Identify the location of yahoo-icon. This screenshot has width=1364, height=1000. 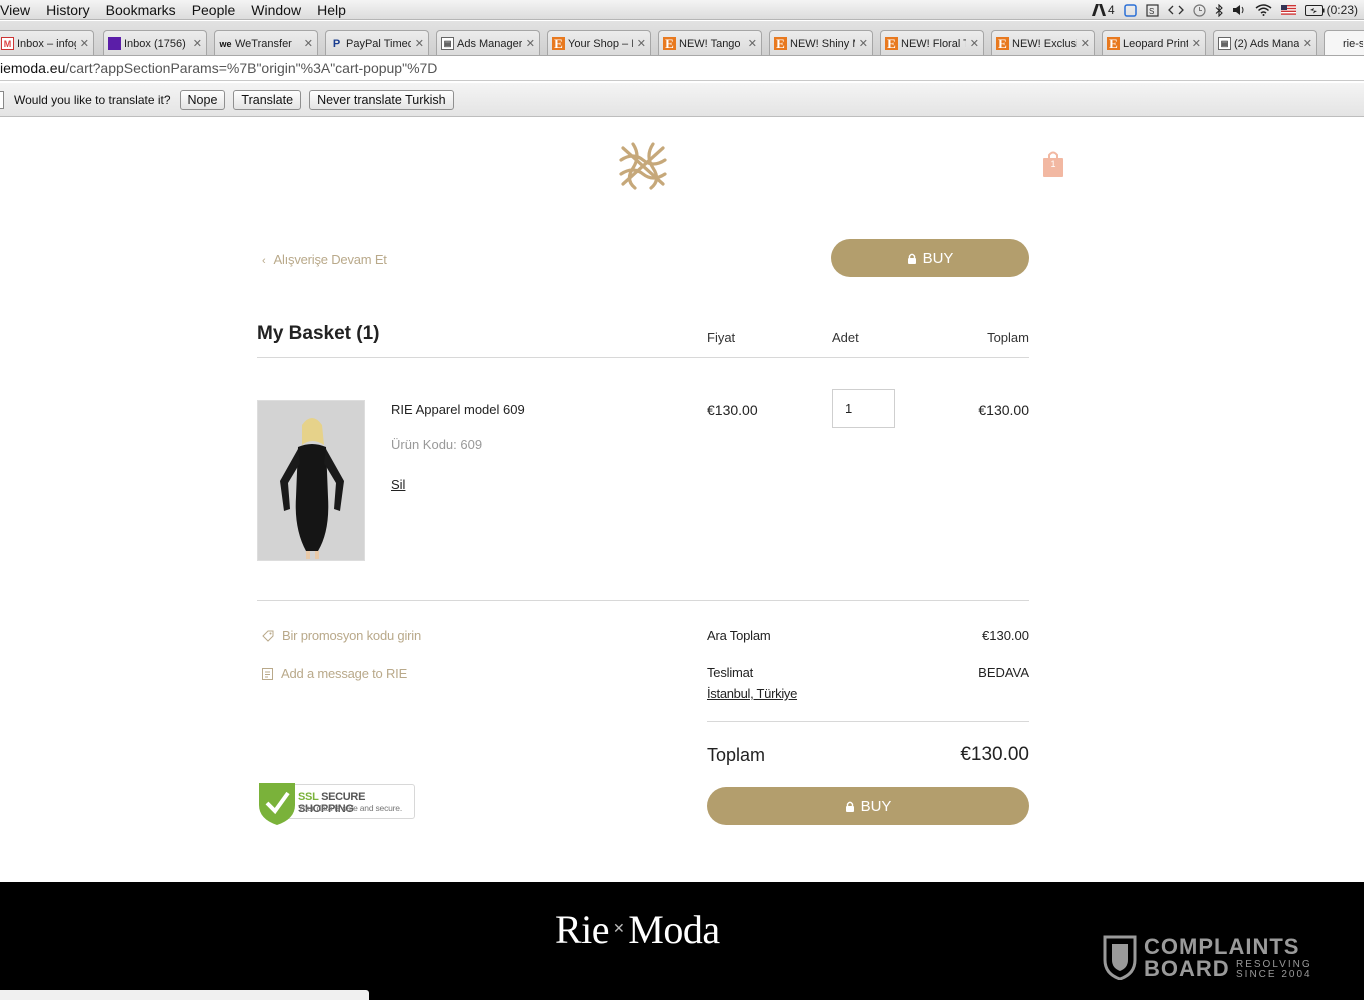
(114, 43).